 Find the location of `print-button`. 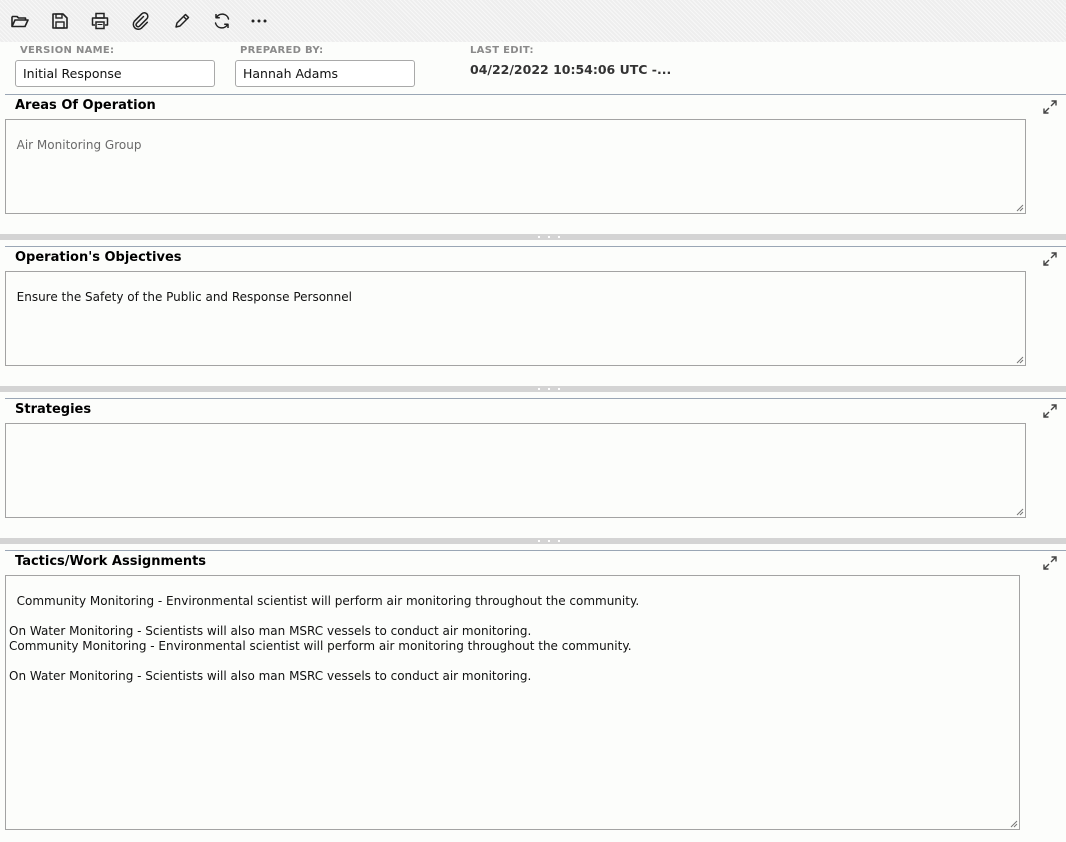

print-button is located at coordinates (100, 21).